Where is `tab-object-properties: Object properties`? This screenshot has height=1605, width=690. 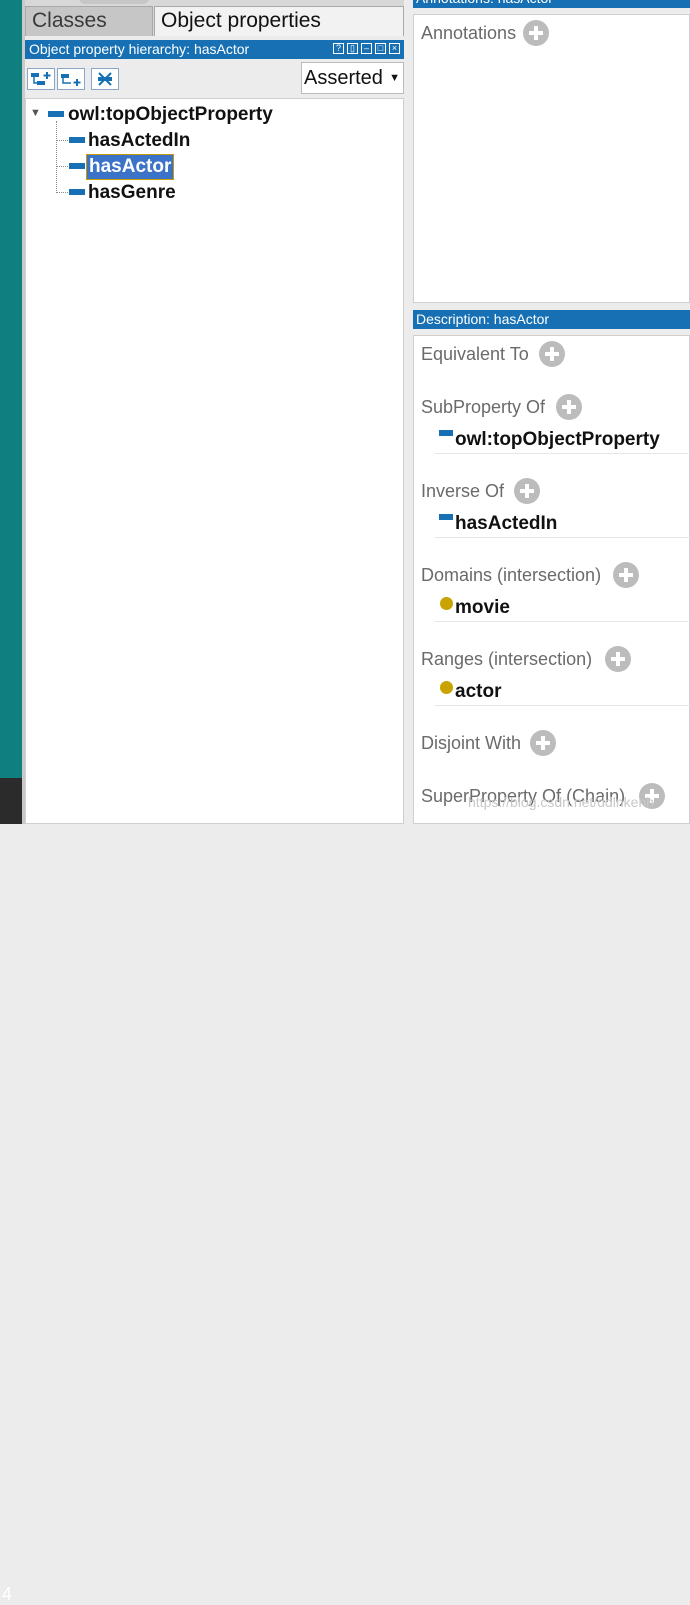 tab-object-properties: Object properties is located at coordinates (279, 21).